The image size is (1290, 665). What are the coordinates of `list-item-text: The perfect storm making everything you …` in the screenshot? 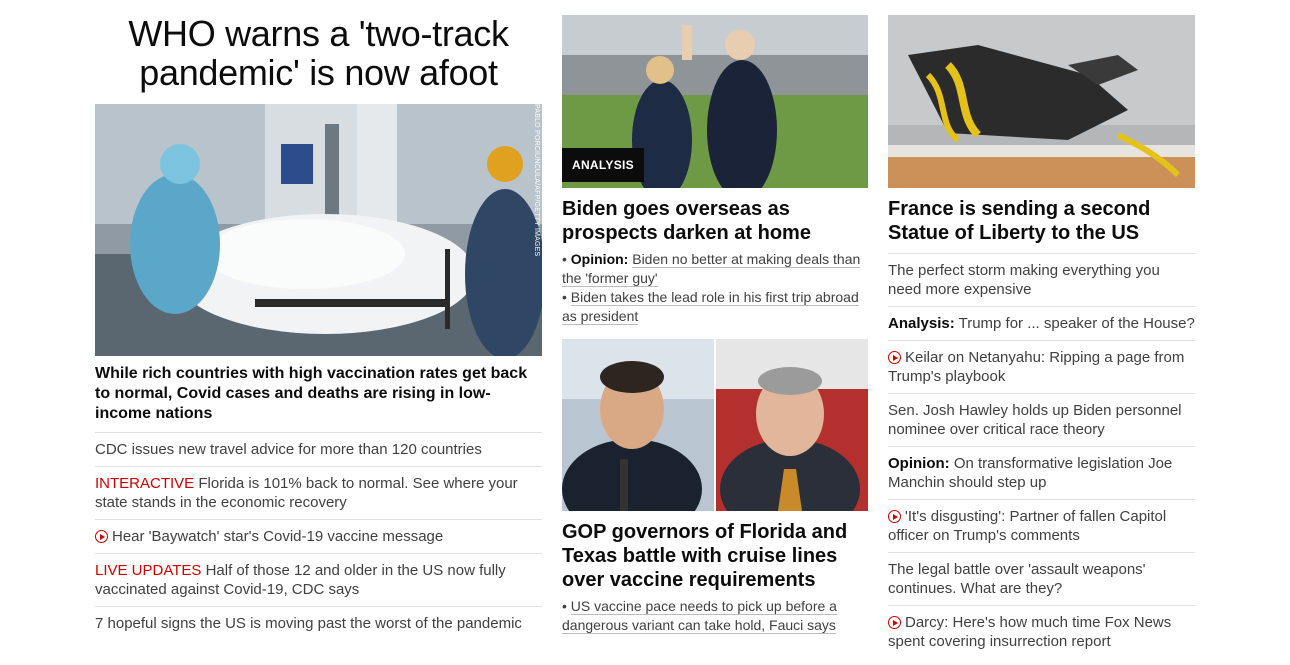 It's located at (1024, 280).